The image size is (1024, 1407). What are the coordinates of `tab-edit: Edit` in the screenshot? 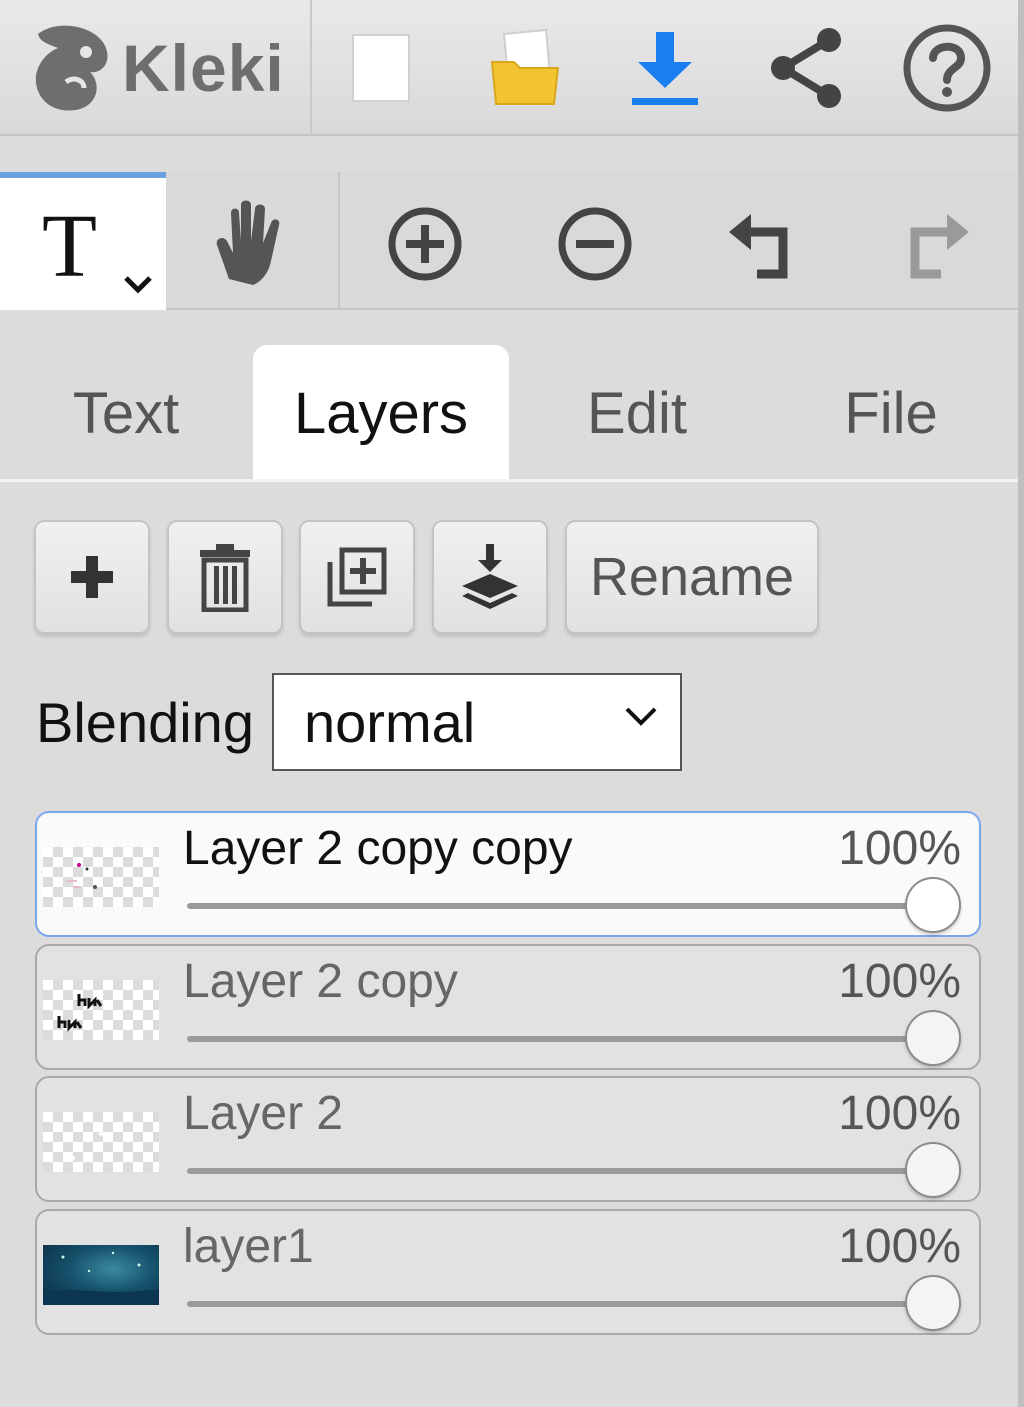 It's located at (637, 413).